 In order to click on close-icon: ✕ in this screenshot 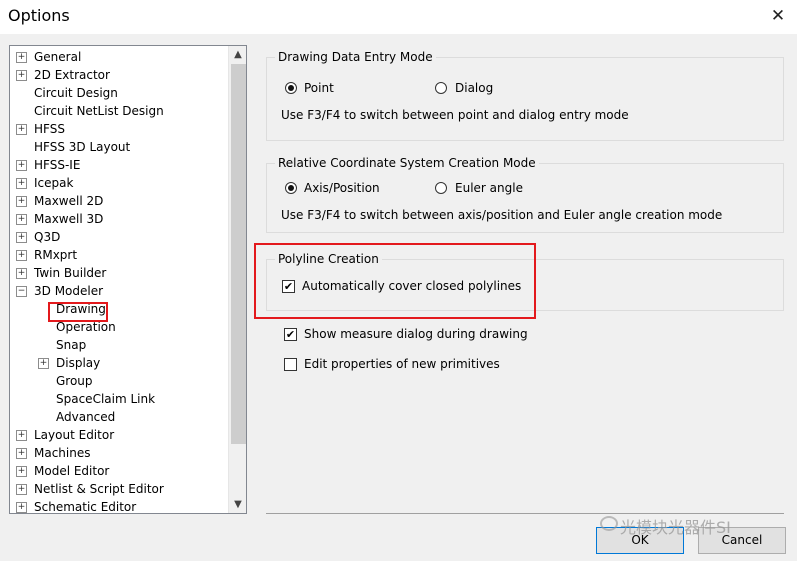, I will do `click(778, 16)`.